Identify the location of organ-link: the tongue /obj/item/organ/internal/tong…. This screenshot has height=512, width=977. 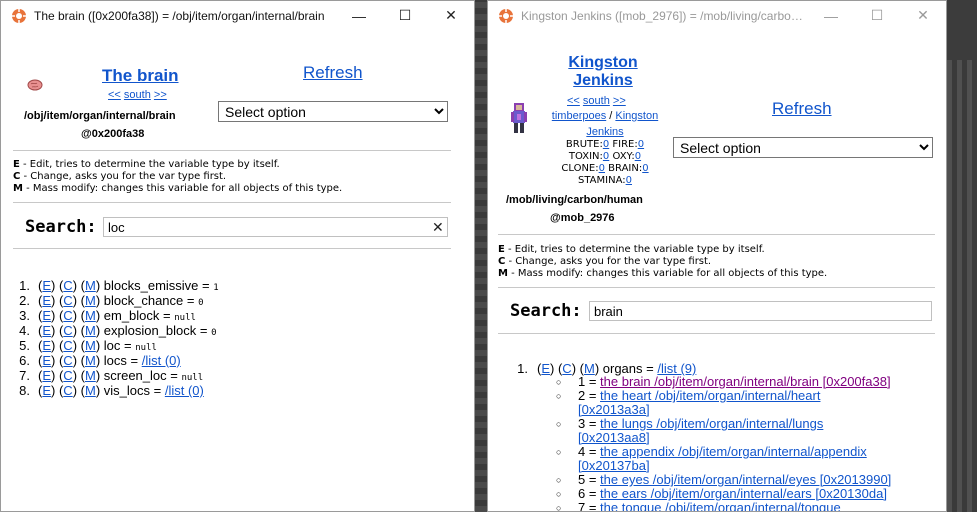
(720, 506).